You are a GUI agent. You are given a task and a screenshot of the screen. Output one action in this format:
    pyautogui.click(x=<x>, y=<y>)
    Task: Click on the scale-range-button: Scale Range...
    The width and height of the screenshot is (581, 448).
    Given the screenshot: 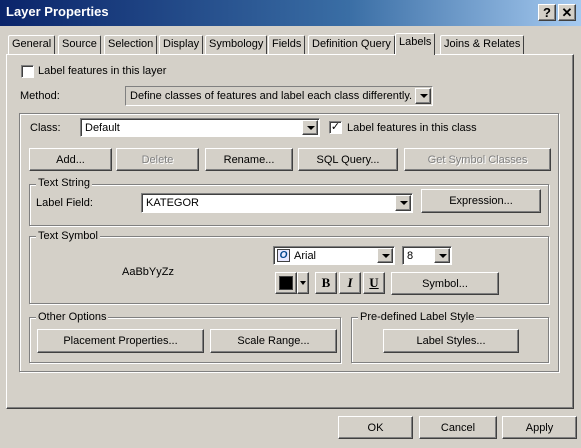 What is the action you would take?
    pyautogui.click(x=273, y=341)
    